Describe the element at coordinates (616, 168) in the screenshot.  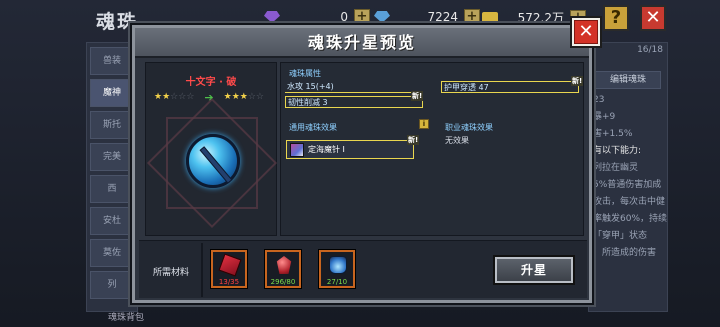
I see `detail-line: 列拉在幽灵` at that location.